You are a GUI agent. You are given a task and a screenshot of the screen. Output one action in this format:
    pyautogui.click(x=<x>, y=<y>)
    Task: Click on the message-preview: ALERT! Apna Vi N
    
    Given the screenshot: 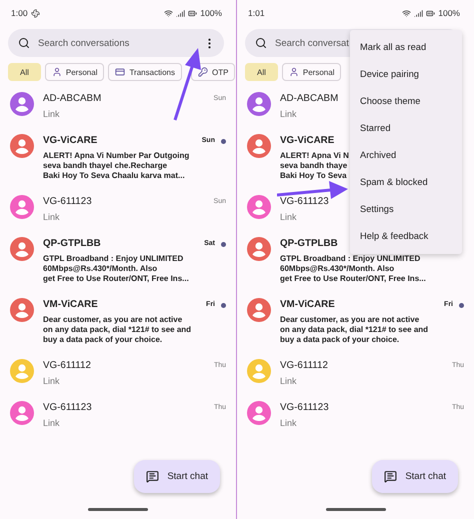 What is the action you would take?
    pyautogui.click(x=314, y=156)
    